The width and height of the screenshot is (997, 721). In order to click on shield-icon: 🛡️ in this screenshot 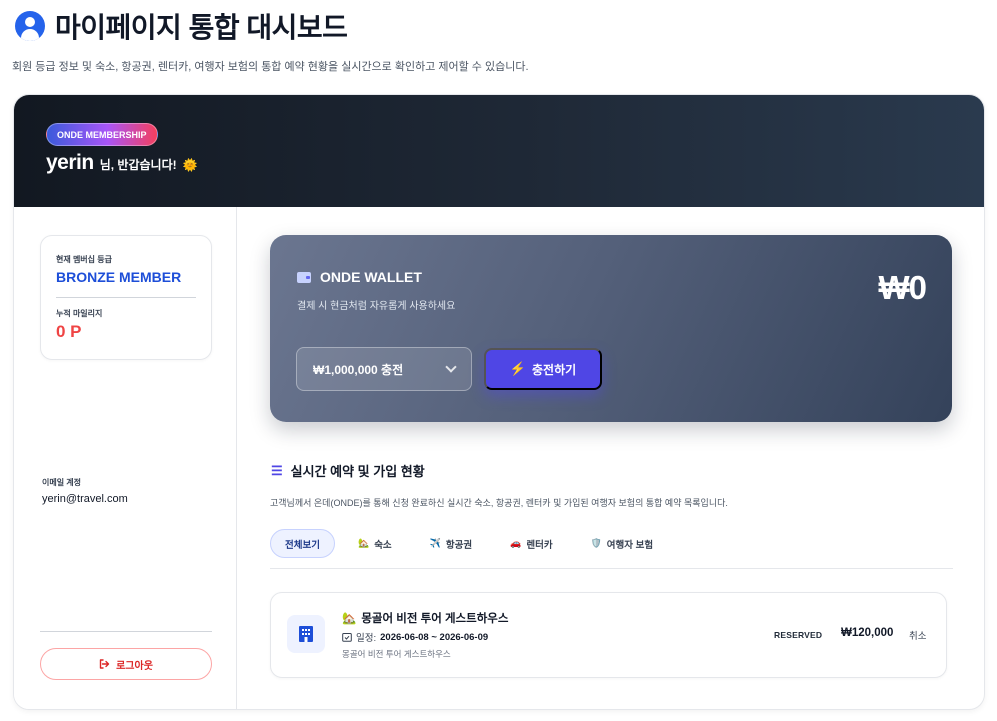, I will do `click(596, 543)`.